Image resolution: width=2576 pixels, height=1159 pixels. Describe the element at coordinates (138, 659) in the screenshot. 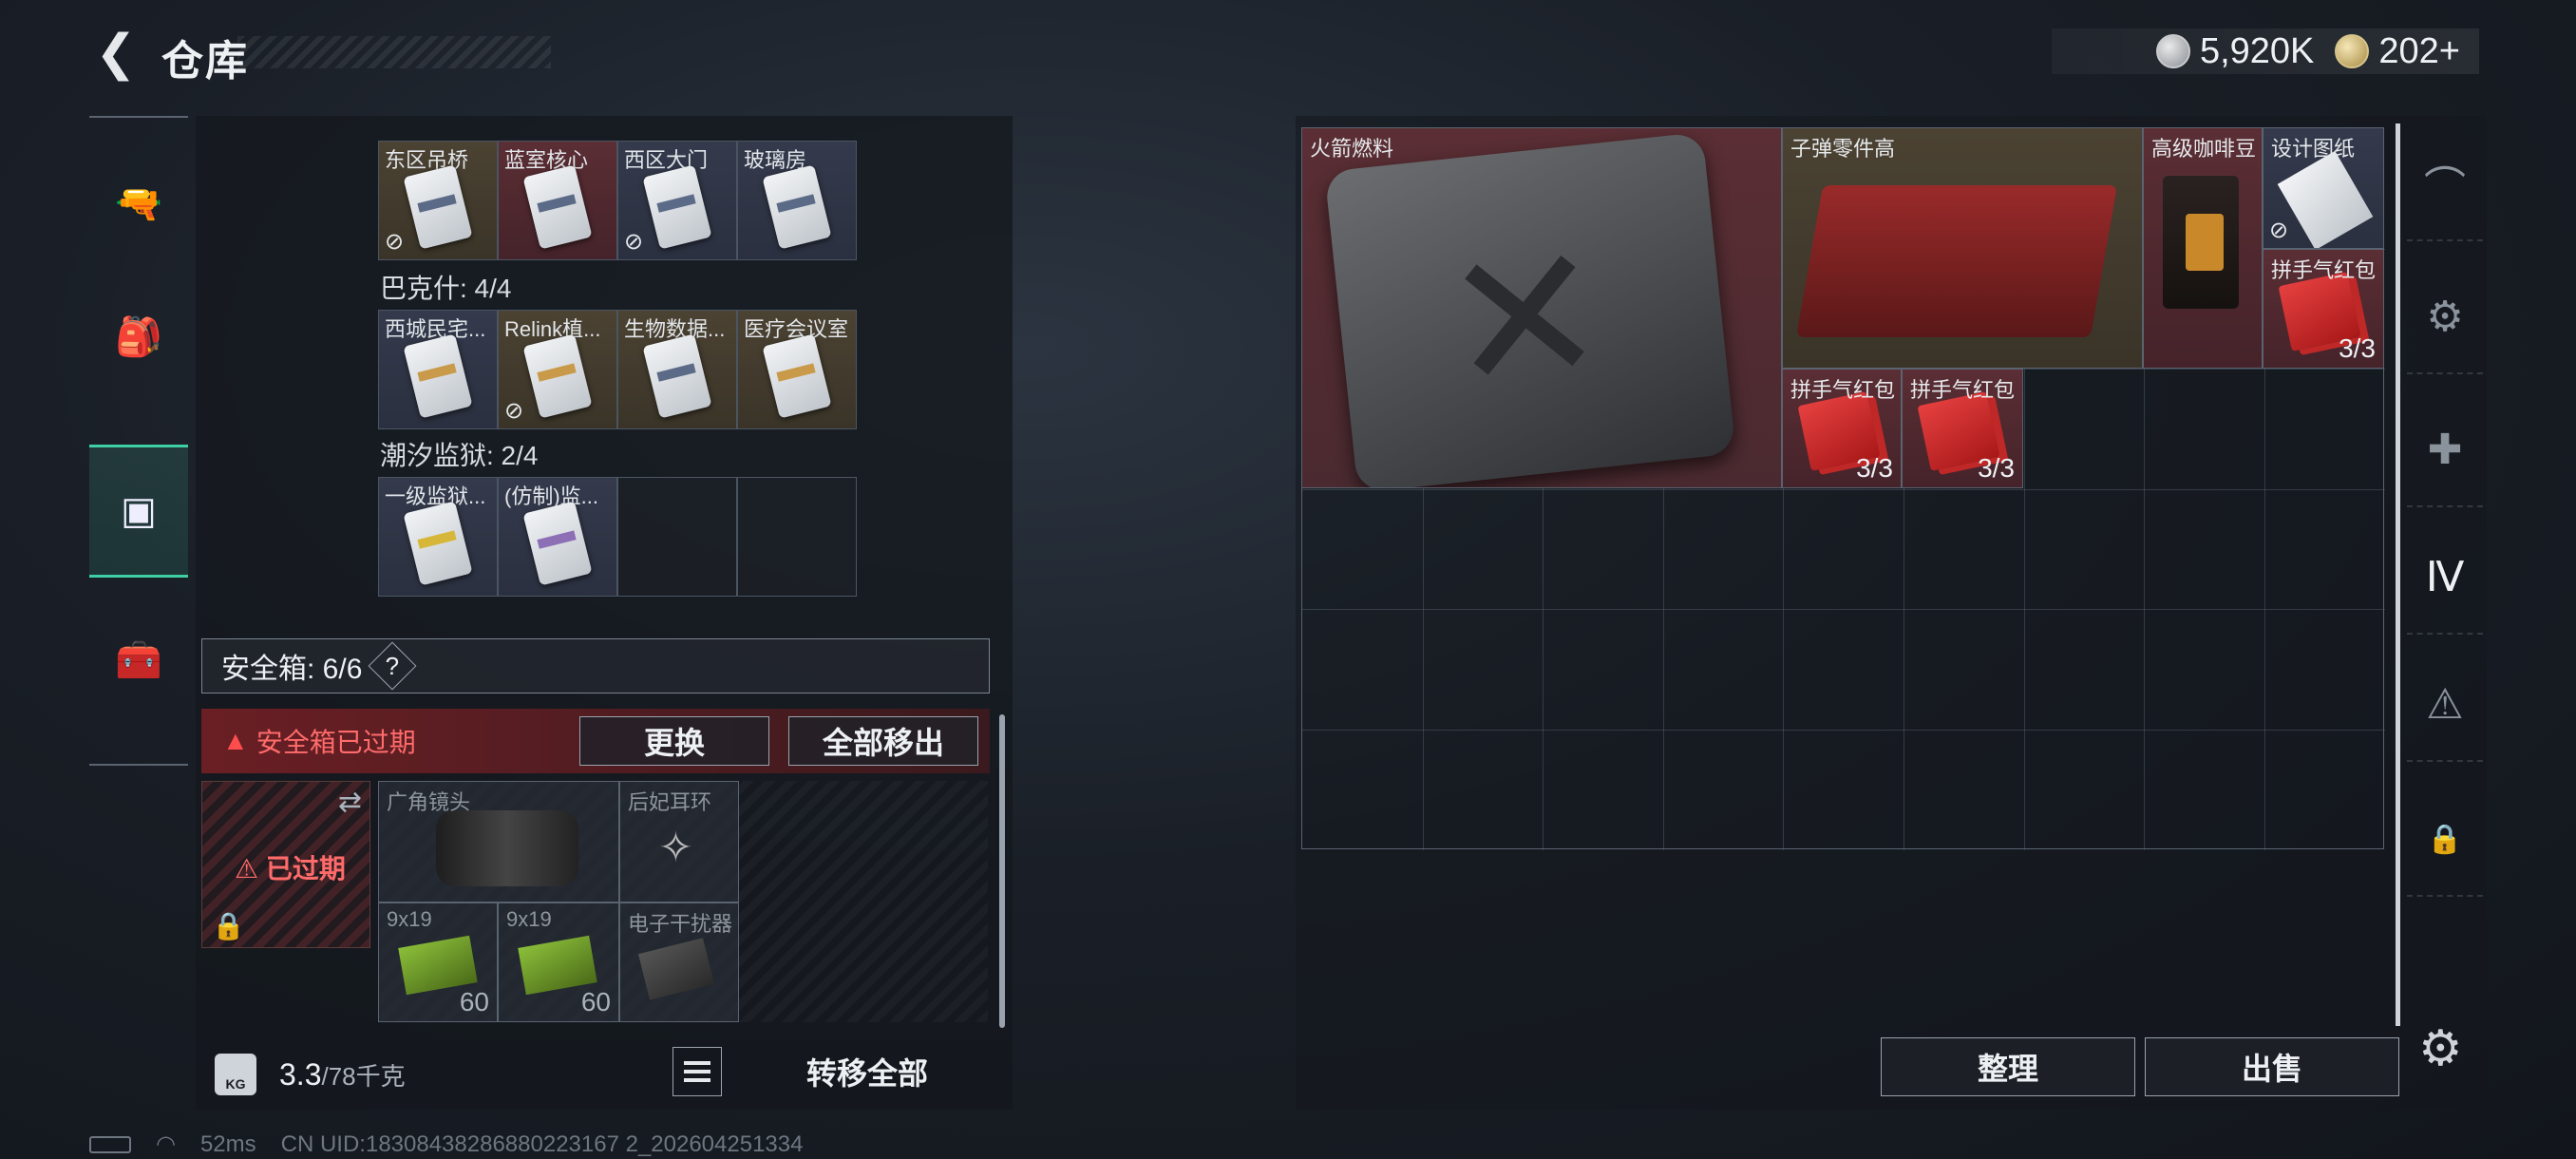

I see `nav-toolbox: 🧰` at that location.